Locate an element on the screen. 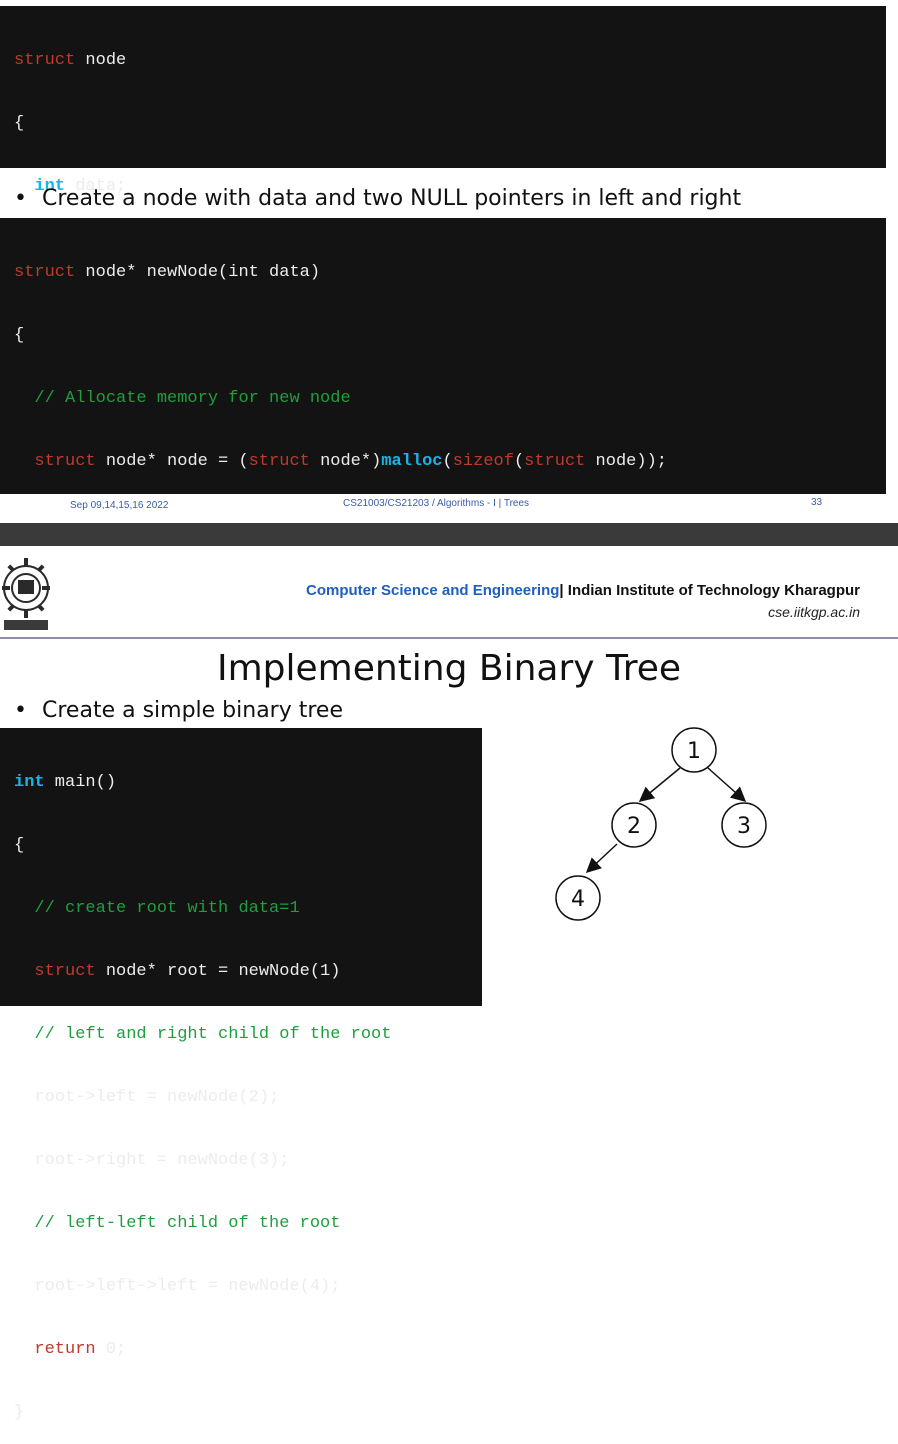 This screenshot has width=898, height=1444. code-line: // left and right child of the root is located at coordinates (213, 1034).